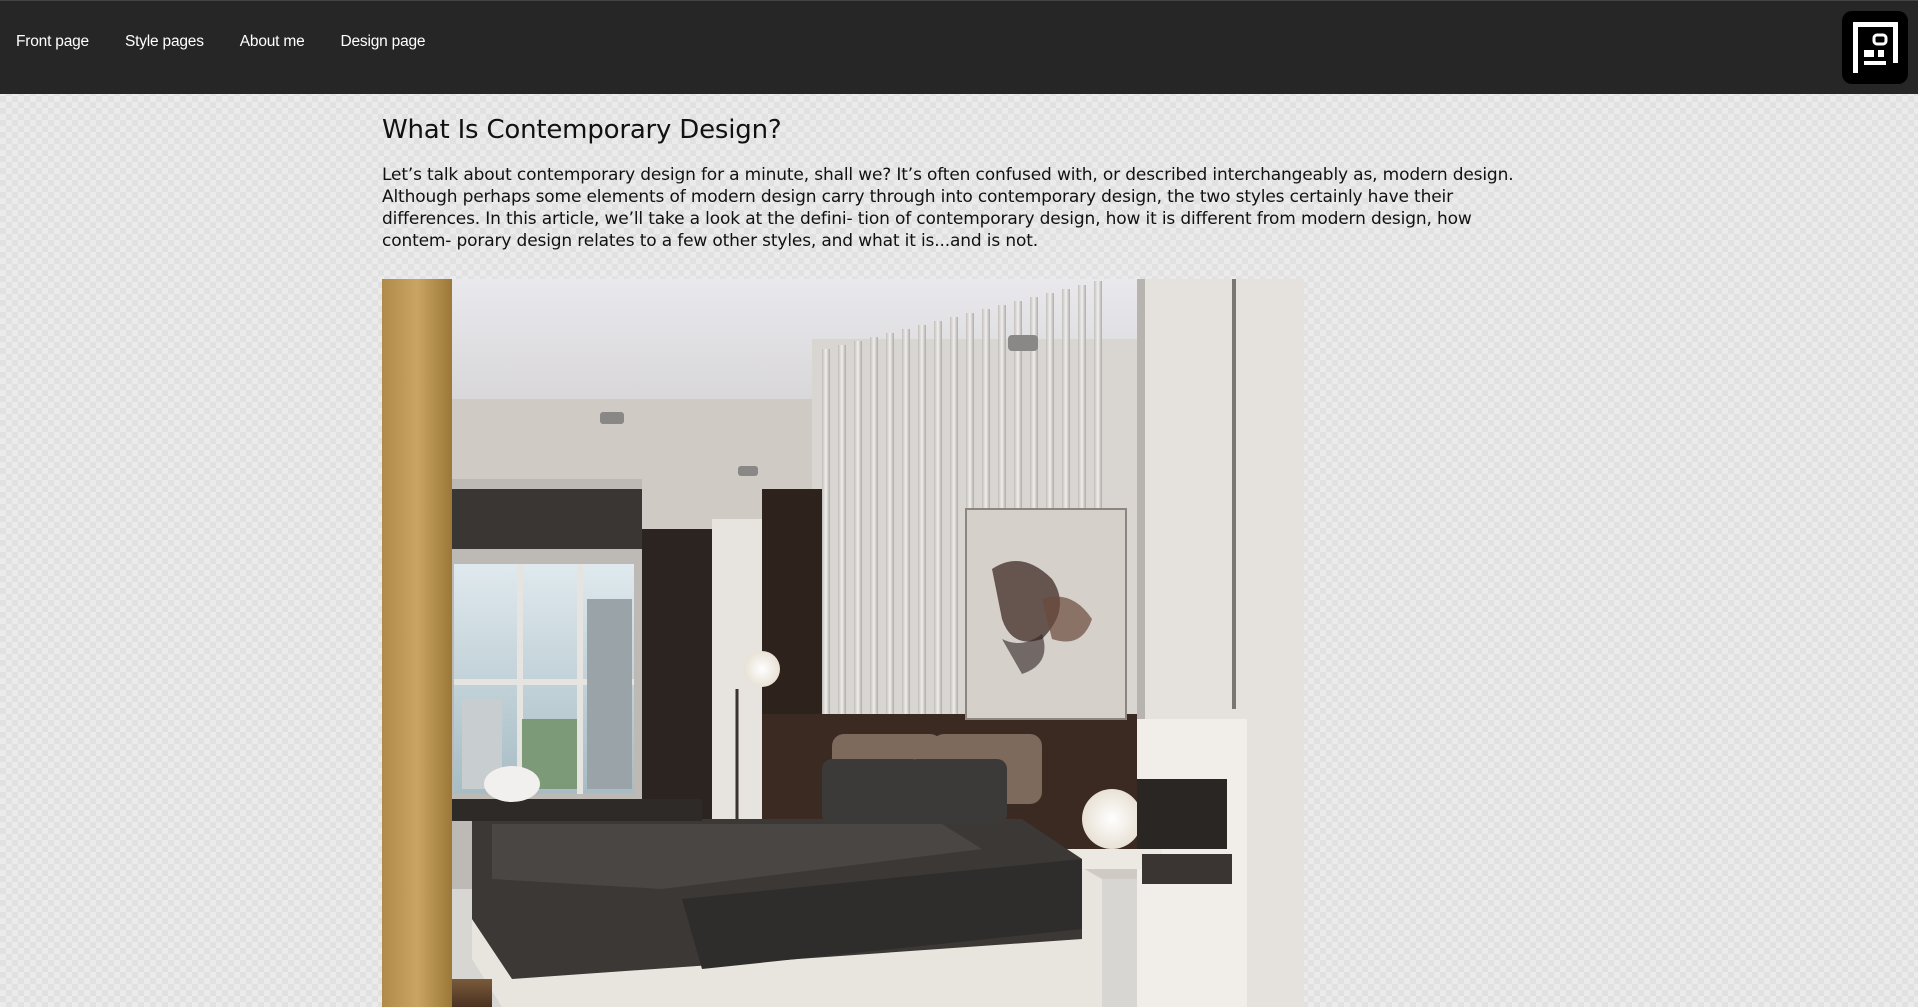 The height and width of the screenshot is (1007, 1918). I want to click on nav-about-me: About me, so click(272, 42).